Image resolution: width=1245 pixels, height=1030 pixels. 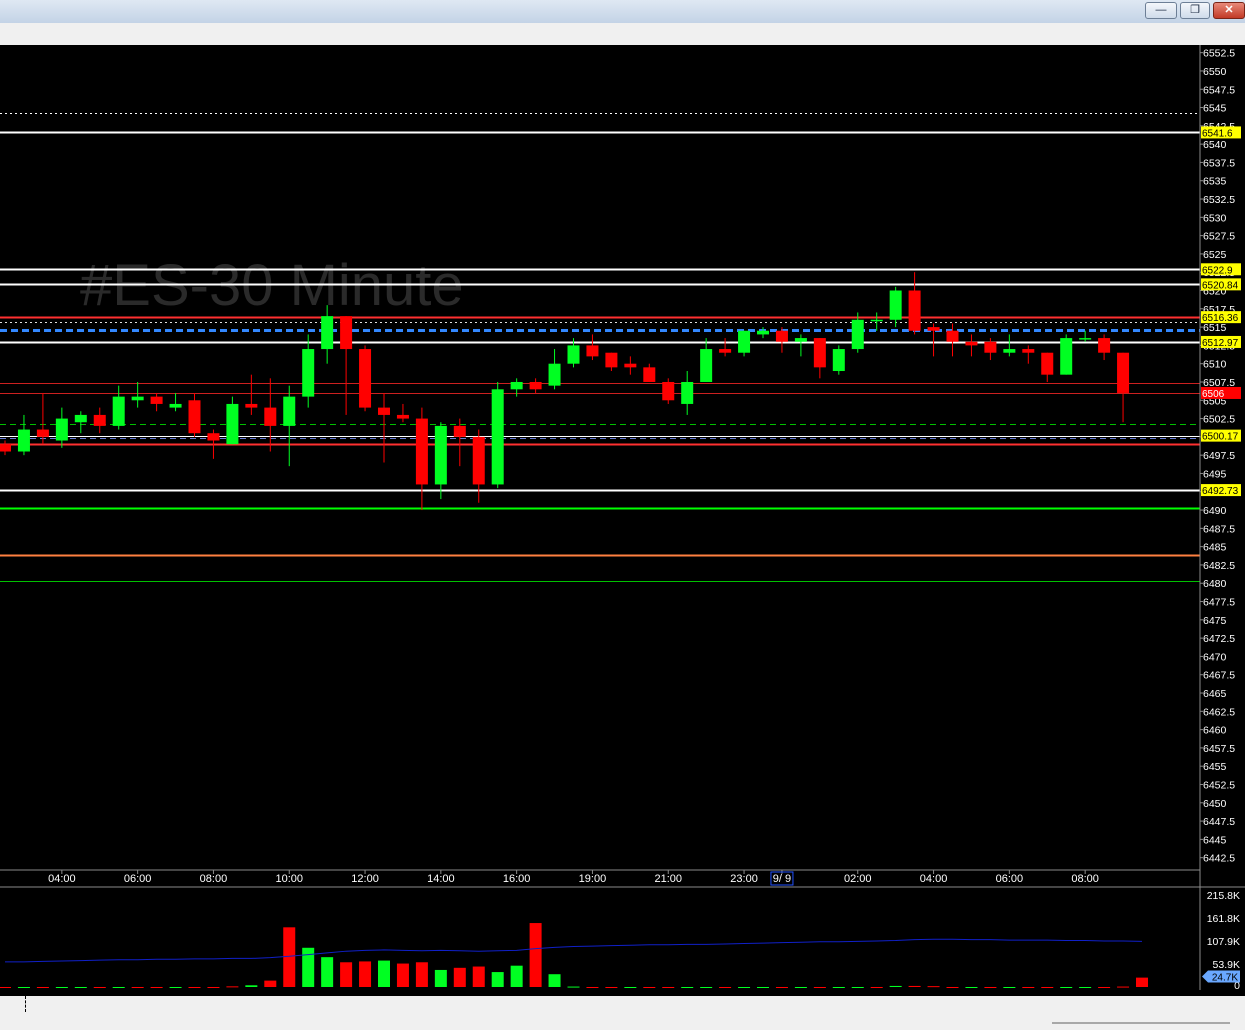 What do you see at coordinates (1215, 218) in the screenshot?
I see `price-tick-label: 6530` at bounding box center [1215, 218].